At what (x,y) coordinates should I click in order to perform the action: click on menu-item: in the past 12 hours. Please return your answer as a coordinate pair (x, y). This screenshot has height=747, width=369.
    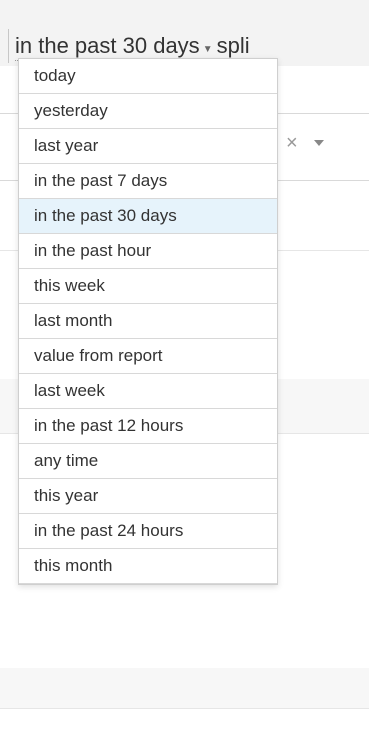
    Looking at the image, I should click on (148, 426).